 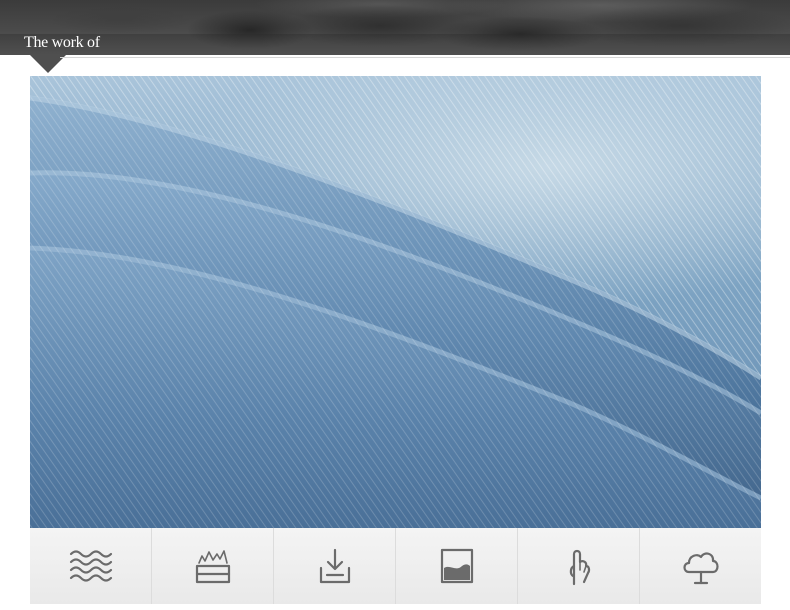 I want to click on hand-touch-icon, so click(x=579, y=567).